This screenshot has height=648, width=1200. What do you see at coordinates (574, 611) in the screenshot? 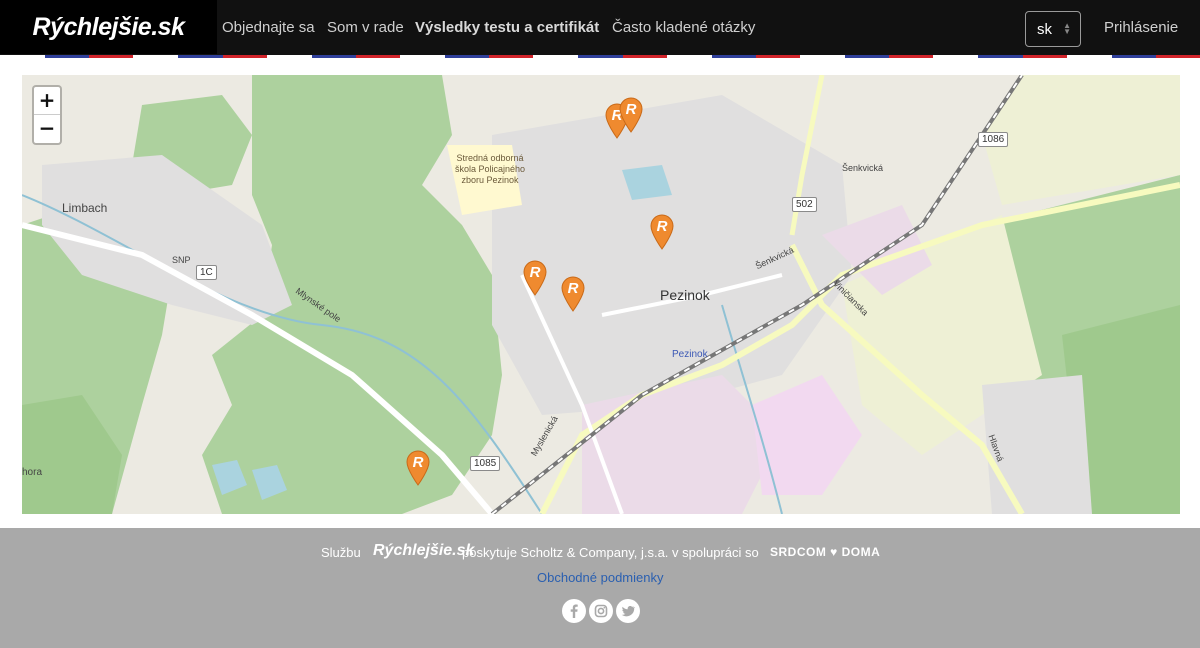
I see `facebook-icon` at bounding box center [574, 611].